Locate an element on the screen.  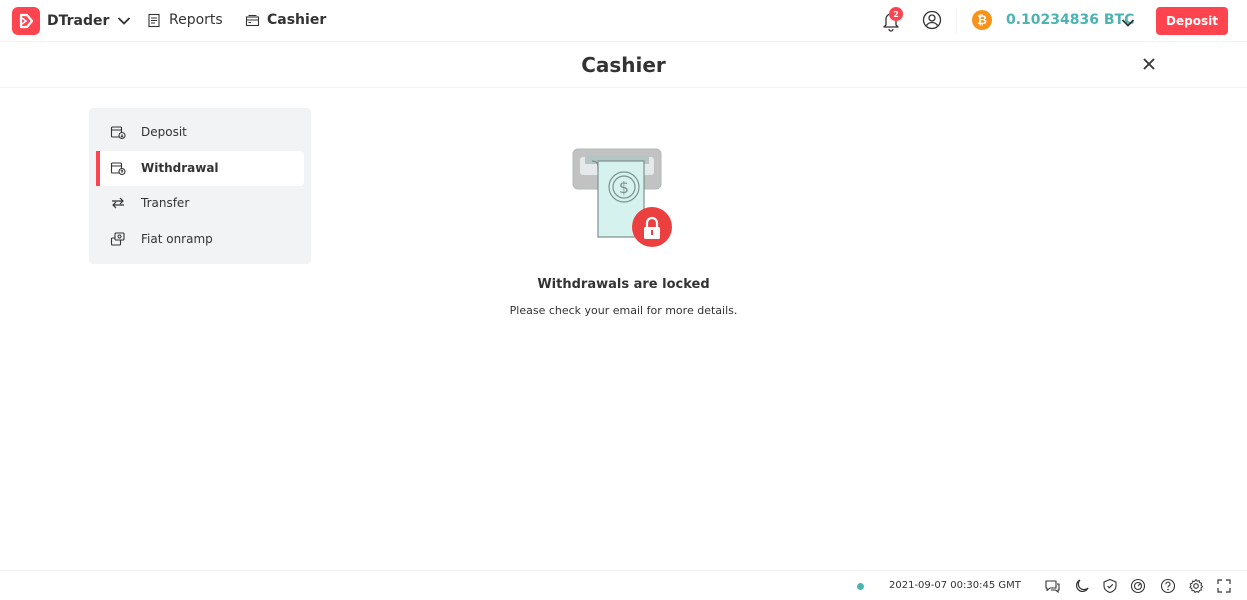
network-status-dot is located at coordinates (860, 586).